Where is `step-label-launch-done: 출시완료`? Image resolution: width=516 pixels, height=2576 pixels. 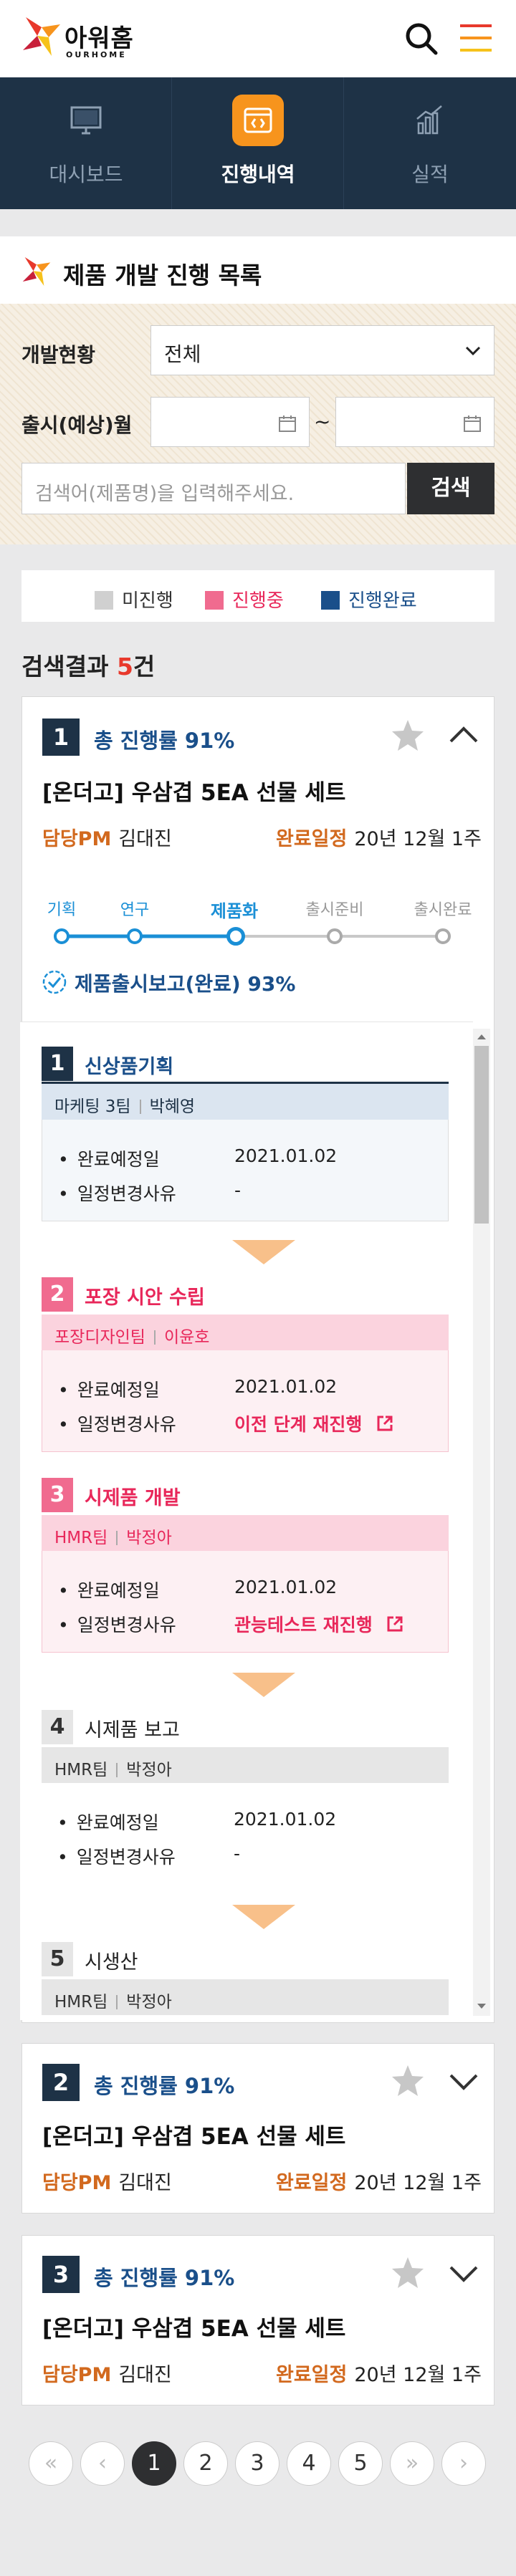 step-label-launch-done: 출시완료 is located at coordinates (443, 910).